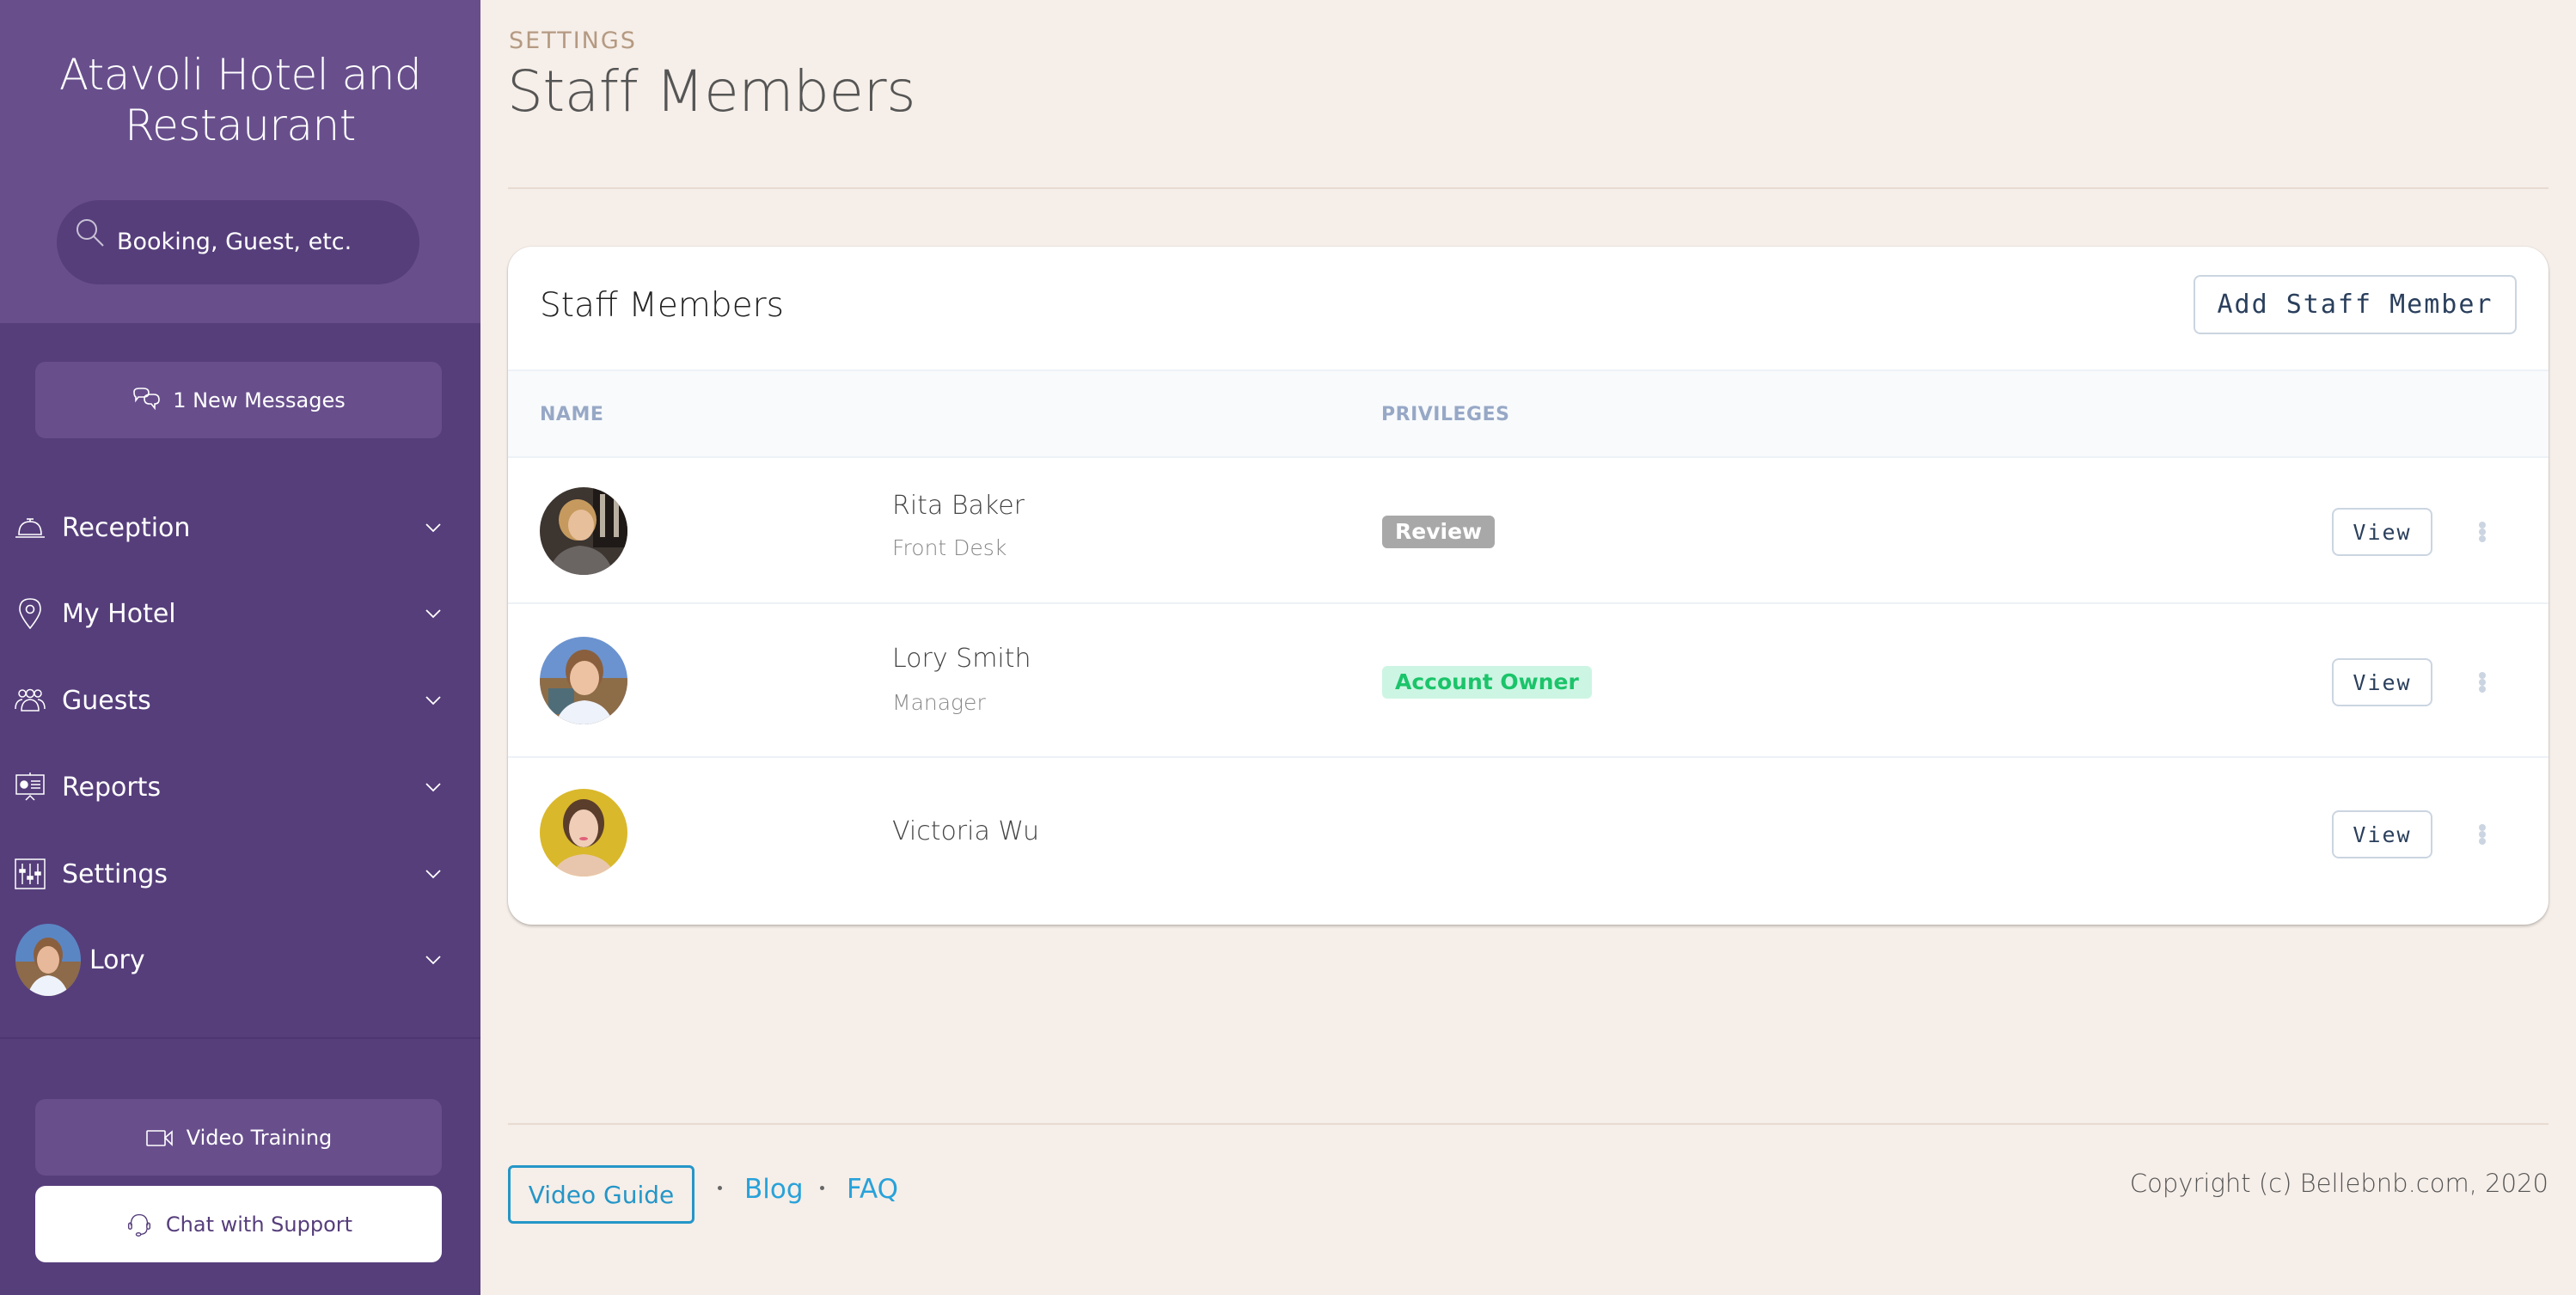 Image resolution: width=2576 pixels, height=1295 pixels. I want to click on search-box, so click(238, 242).